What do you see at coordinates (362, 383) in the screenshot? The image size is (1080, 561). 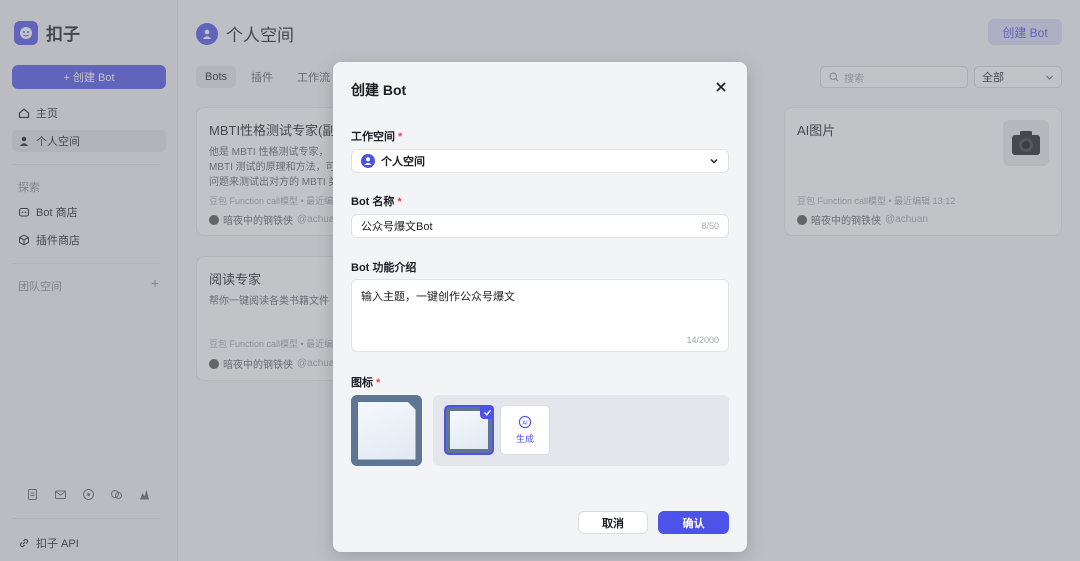 I see `icon-label-text: 图标` at bounding box center [362, 383].